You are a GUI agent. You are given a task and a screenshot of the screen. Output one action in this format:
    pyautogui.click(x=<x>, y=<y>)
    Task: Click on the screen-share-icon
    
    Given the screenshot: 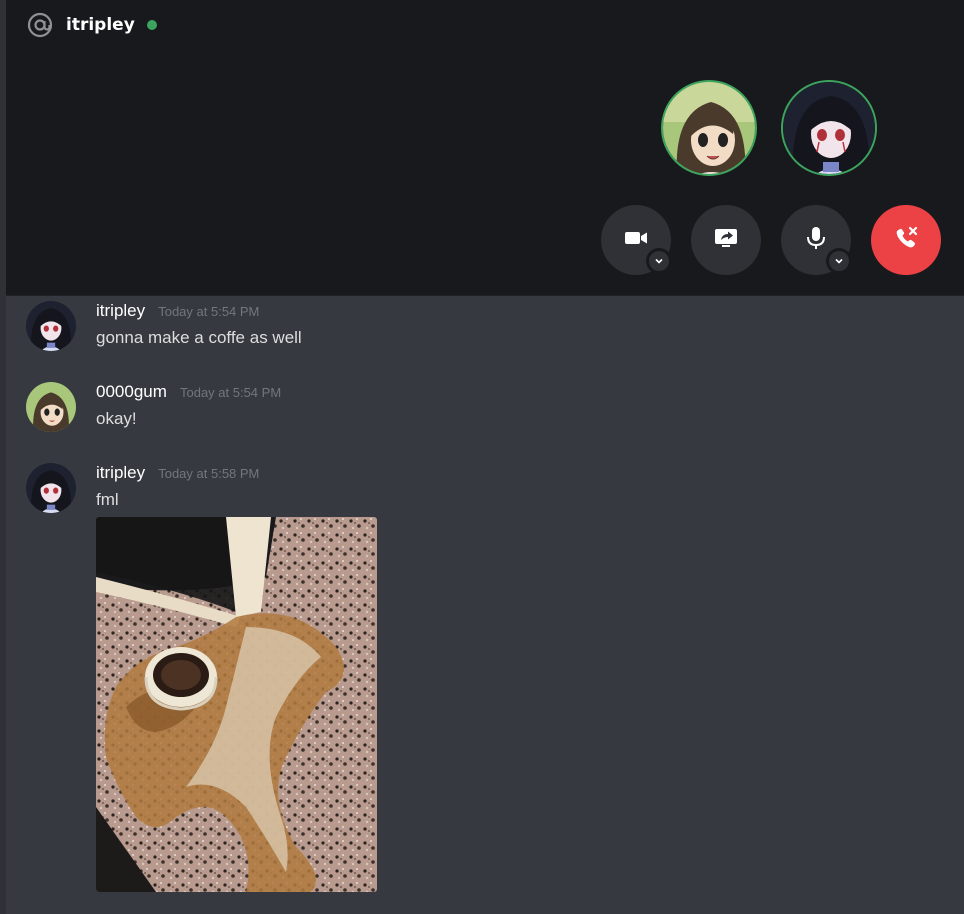 What is the action you would take?
    pyautogui.click(x=726, y=240)
    